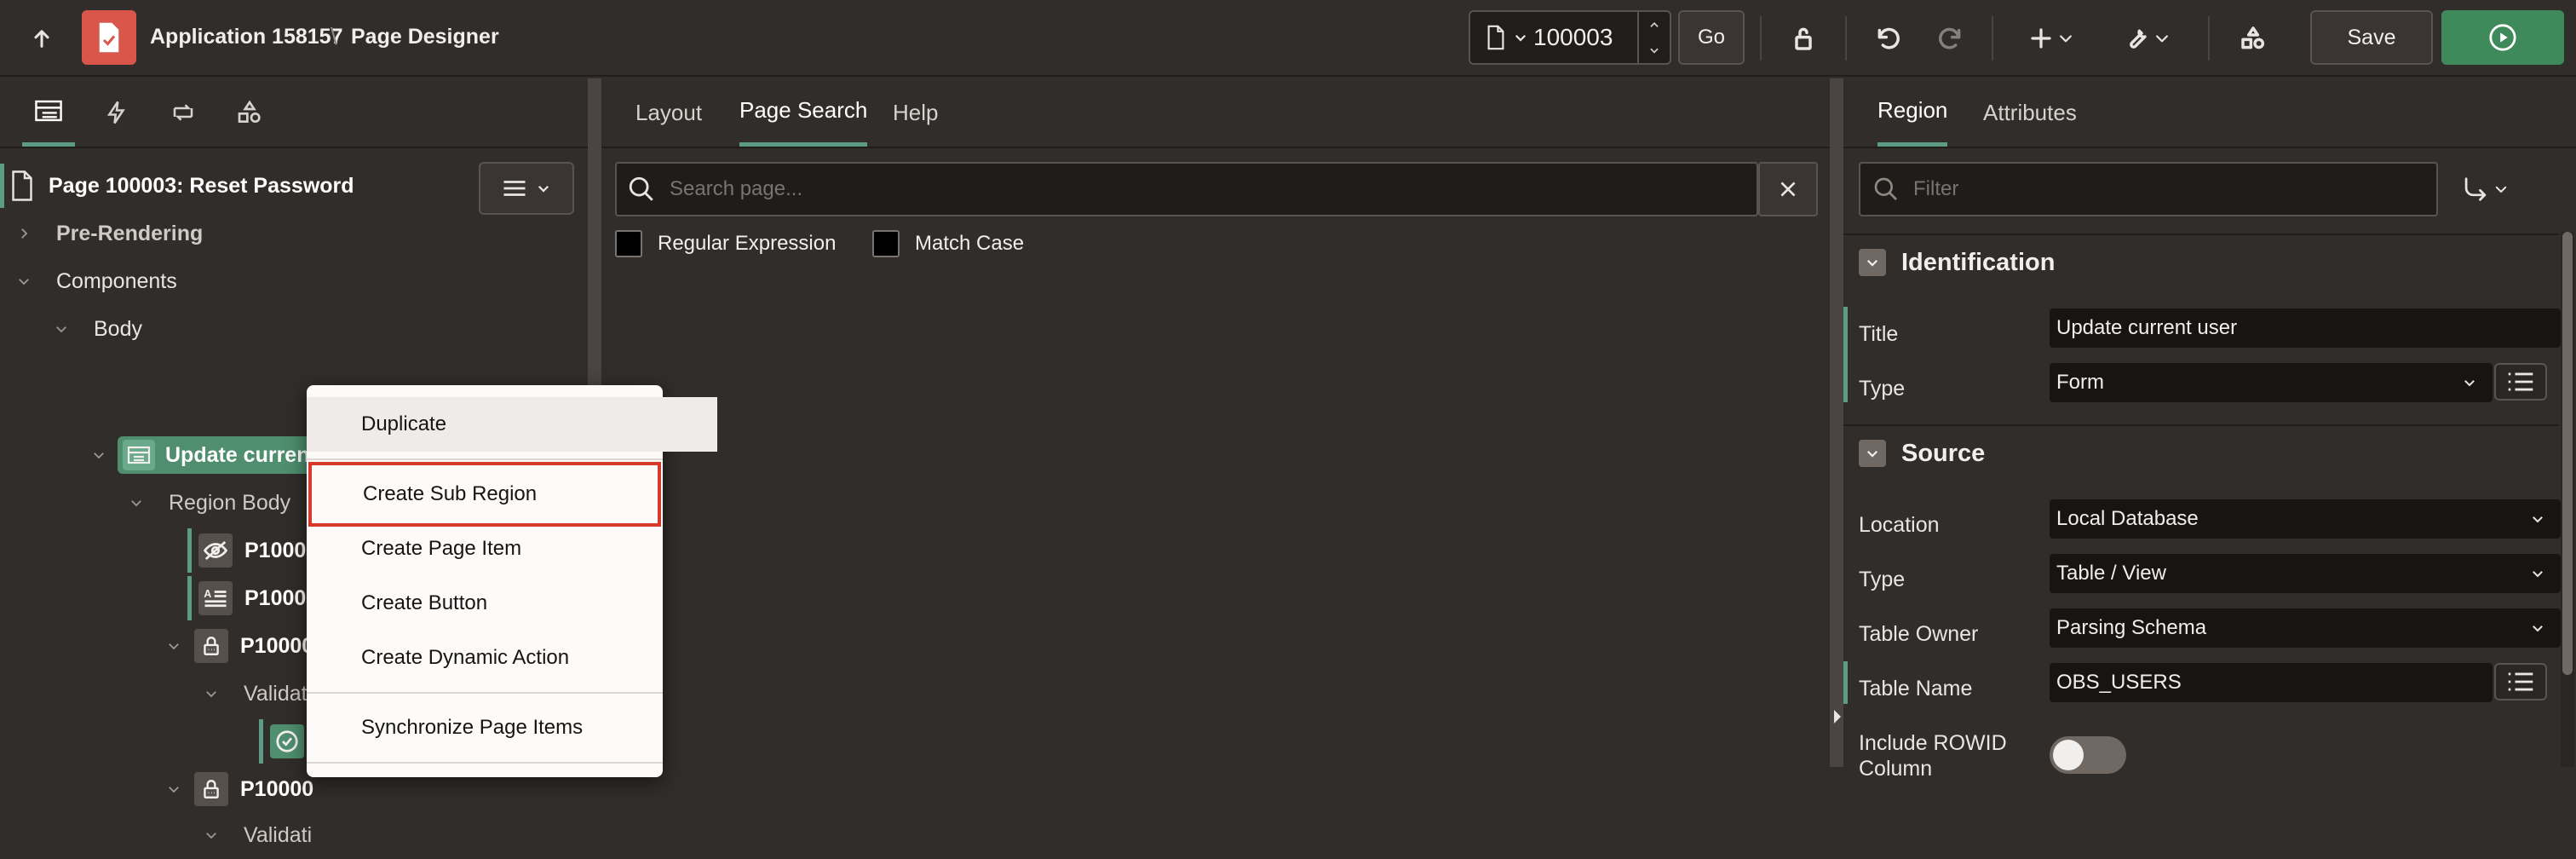 This screenshot has height=859, width=2576. What do you see at coordinates (41, 38) in the screenshot?
I see `up-arrow-icon` at bounding box center [41, 38].